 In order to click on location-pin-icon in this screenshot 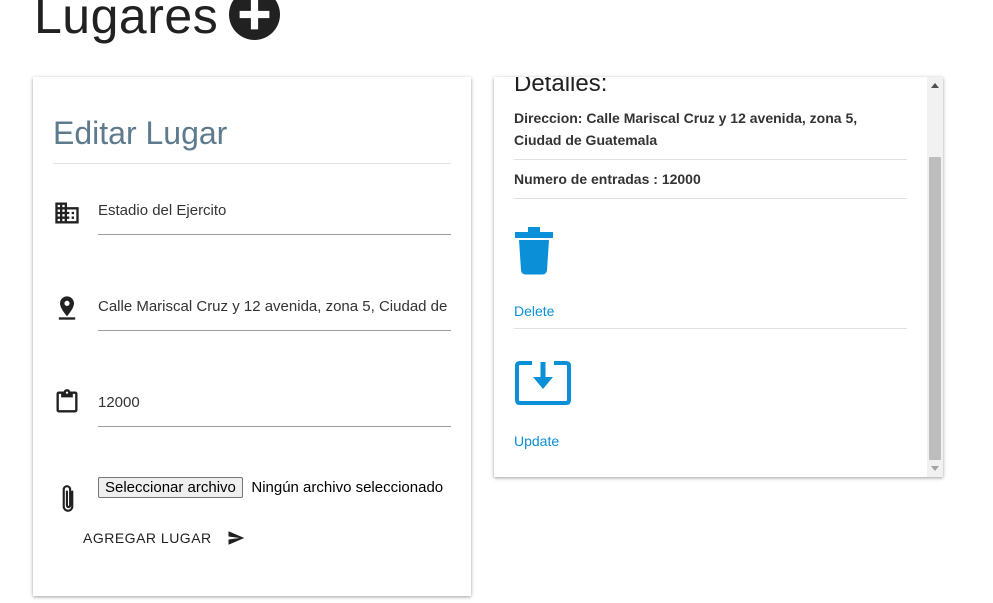, I will do `click(67, 308)`.